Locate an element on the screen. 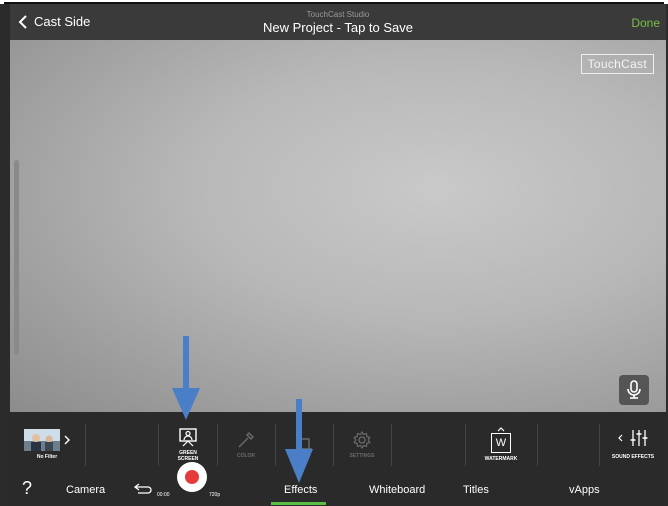 The image size is (668, 506). filter-button: No Filter is located at coordinates (47, 444).